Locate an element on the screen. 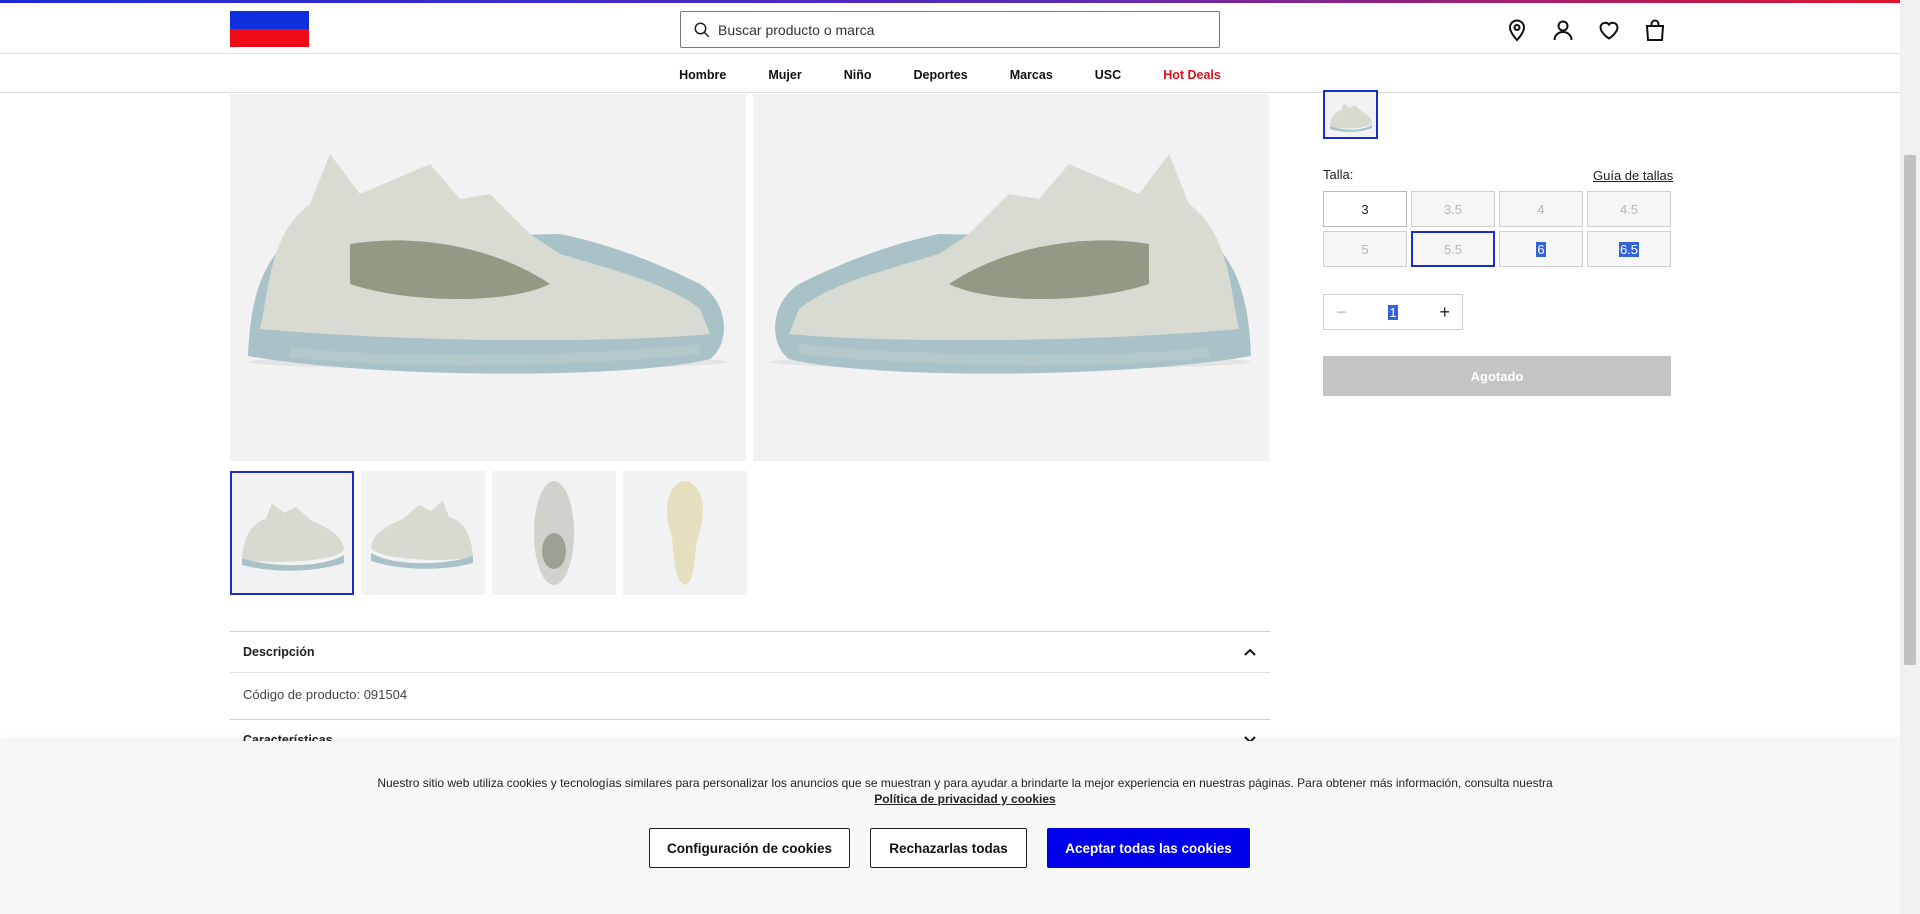  chevron-up-icon is located at coordinates (1250, 652).